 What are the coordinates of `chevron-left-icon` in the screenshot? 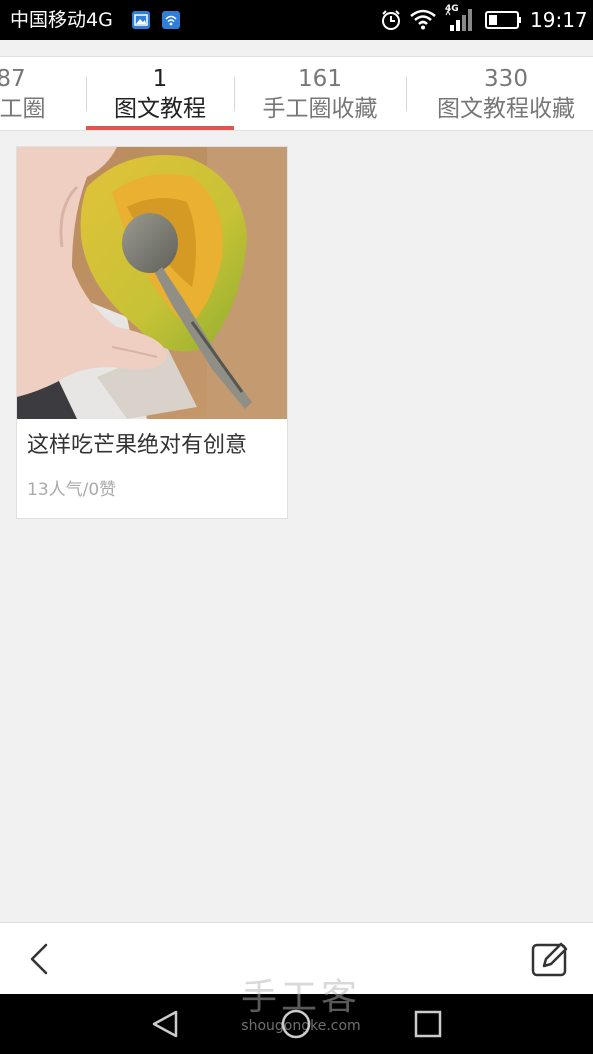 It's located at (39, 959).